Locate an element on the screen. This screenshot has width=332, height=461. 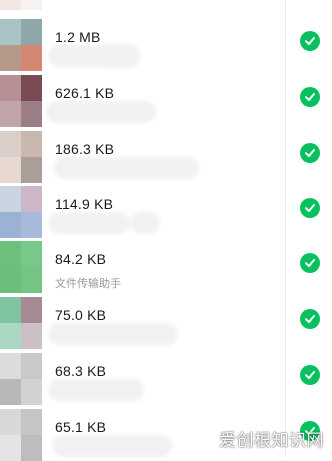
file-size: 186.3 KB is located at coordinates (85, 149).